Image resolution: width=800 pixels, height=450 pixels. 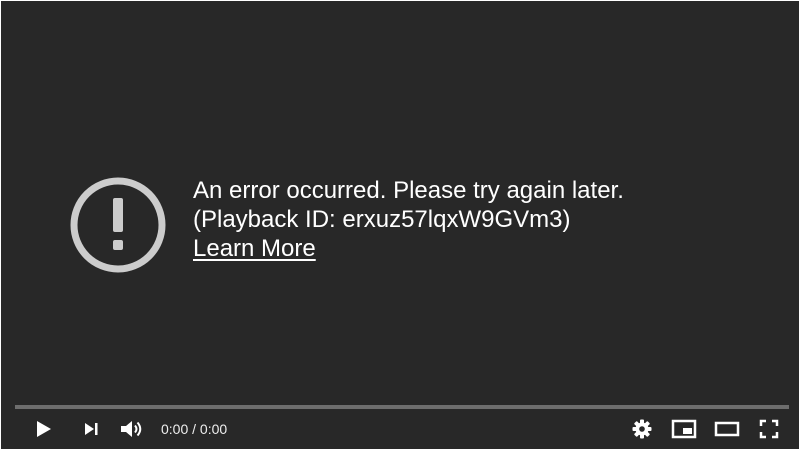 What do you see at coordinates (213, 429) in the screenshot?
I see `duration: 0:00` at bounding box center [213, 429].